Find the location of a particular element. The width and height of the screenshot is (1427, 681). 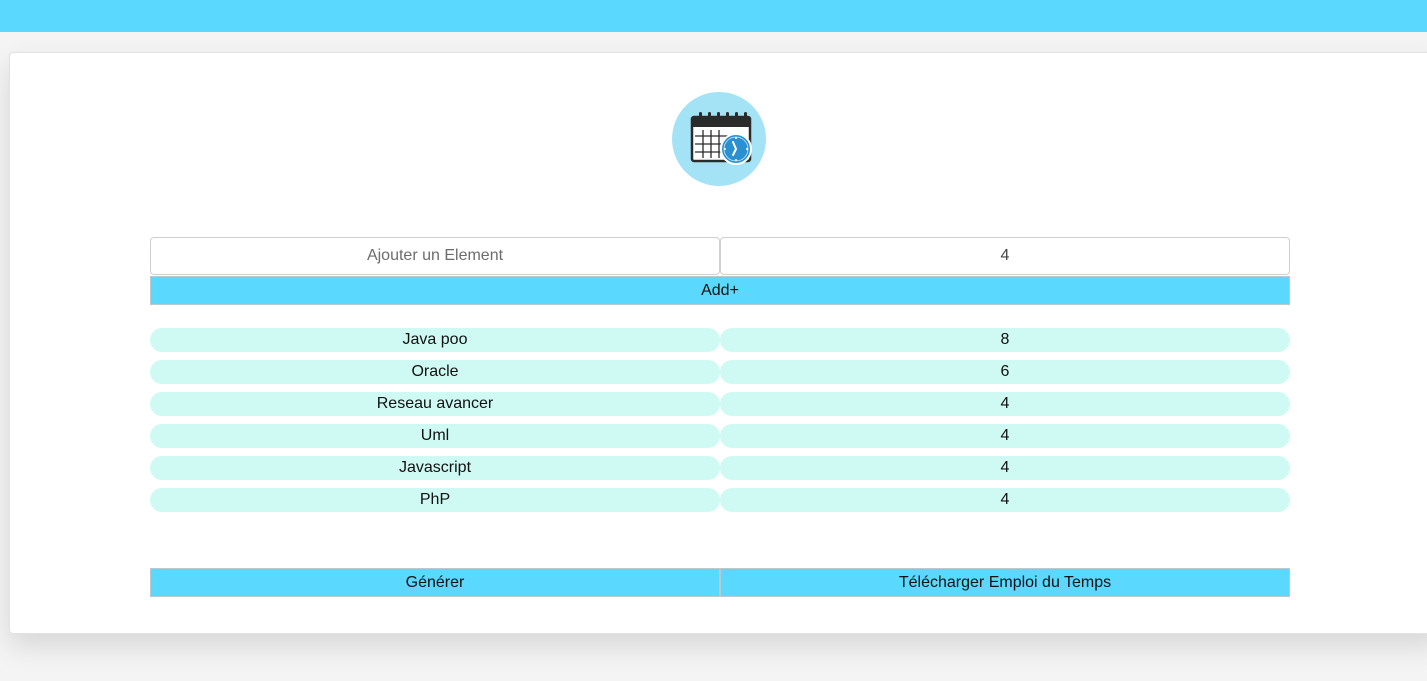

list-item: Javascript 4 is located at coordinates (720, 468).